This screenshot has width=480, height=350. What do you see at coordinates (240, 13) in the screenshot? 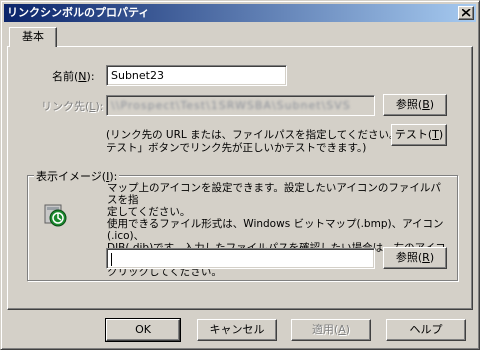
I see `title-bar: リンクシンボルのプロパティ` at bounding box center [240, 13].